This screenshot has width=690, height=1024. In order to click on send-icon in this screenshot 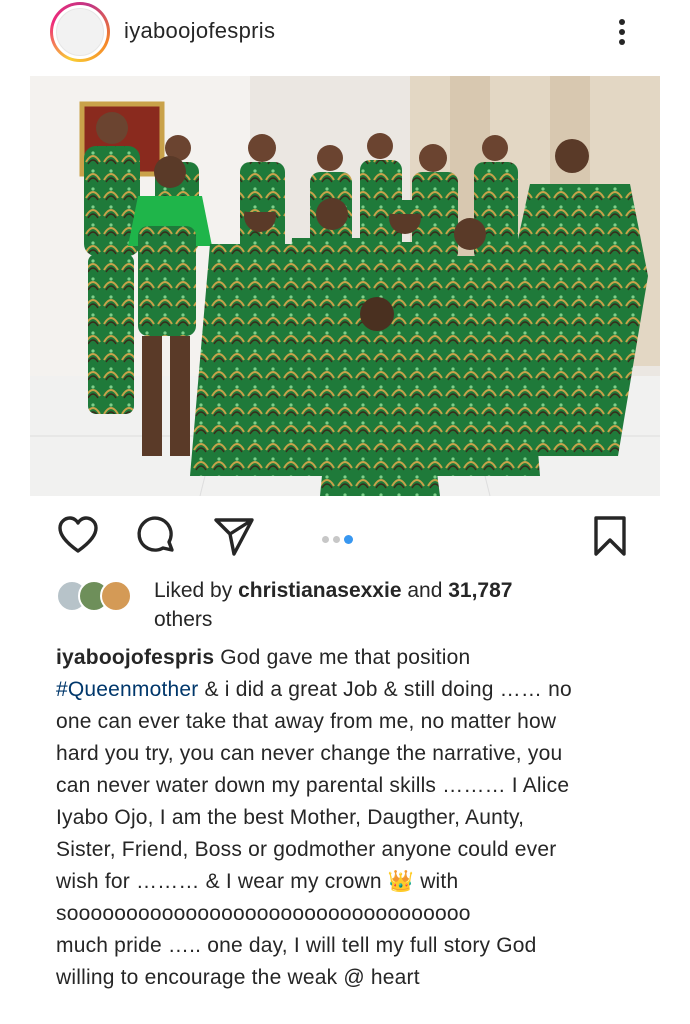, I will do `click(234, 536)`.